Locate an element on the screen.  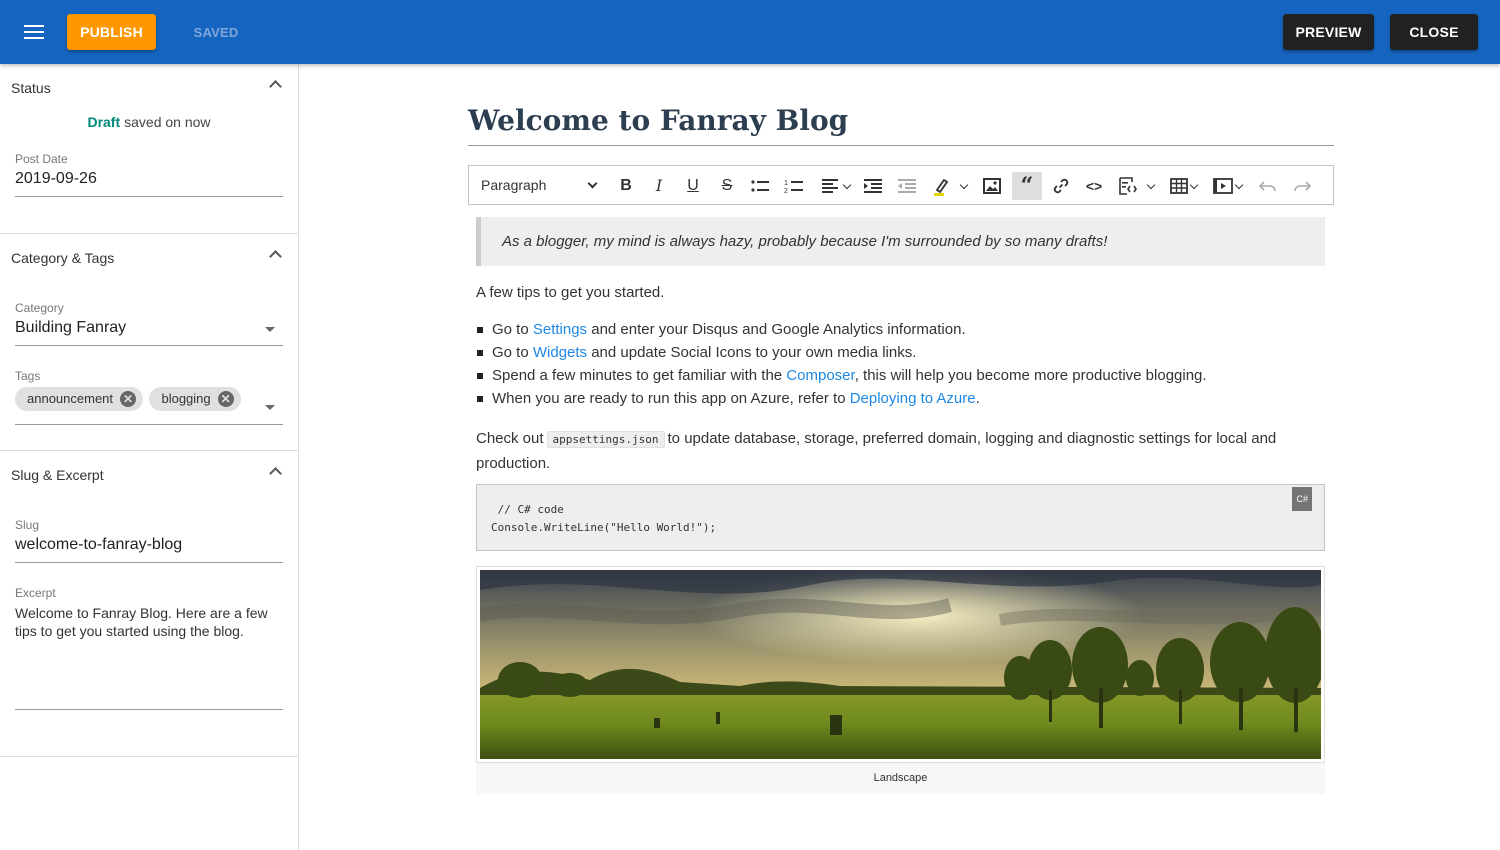
align-icon is located at coordinates (831, 186).